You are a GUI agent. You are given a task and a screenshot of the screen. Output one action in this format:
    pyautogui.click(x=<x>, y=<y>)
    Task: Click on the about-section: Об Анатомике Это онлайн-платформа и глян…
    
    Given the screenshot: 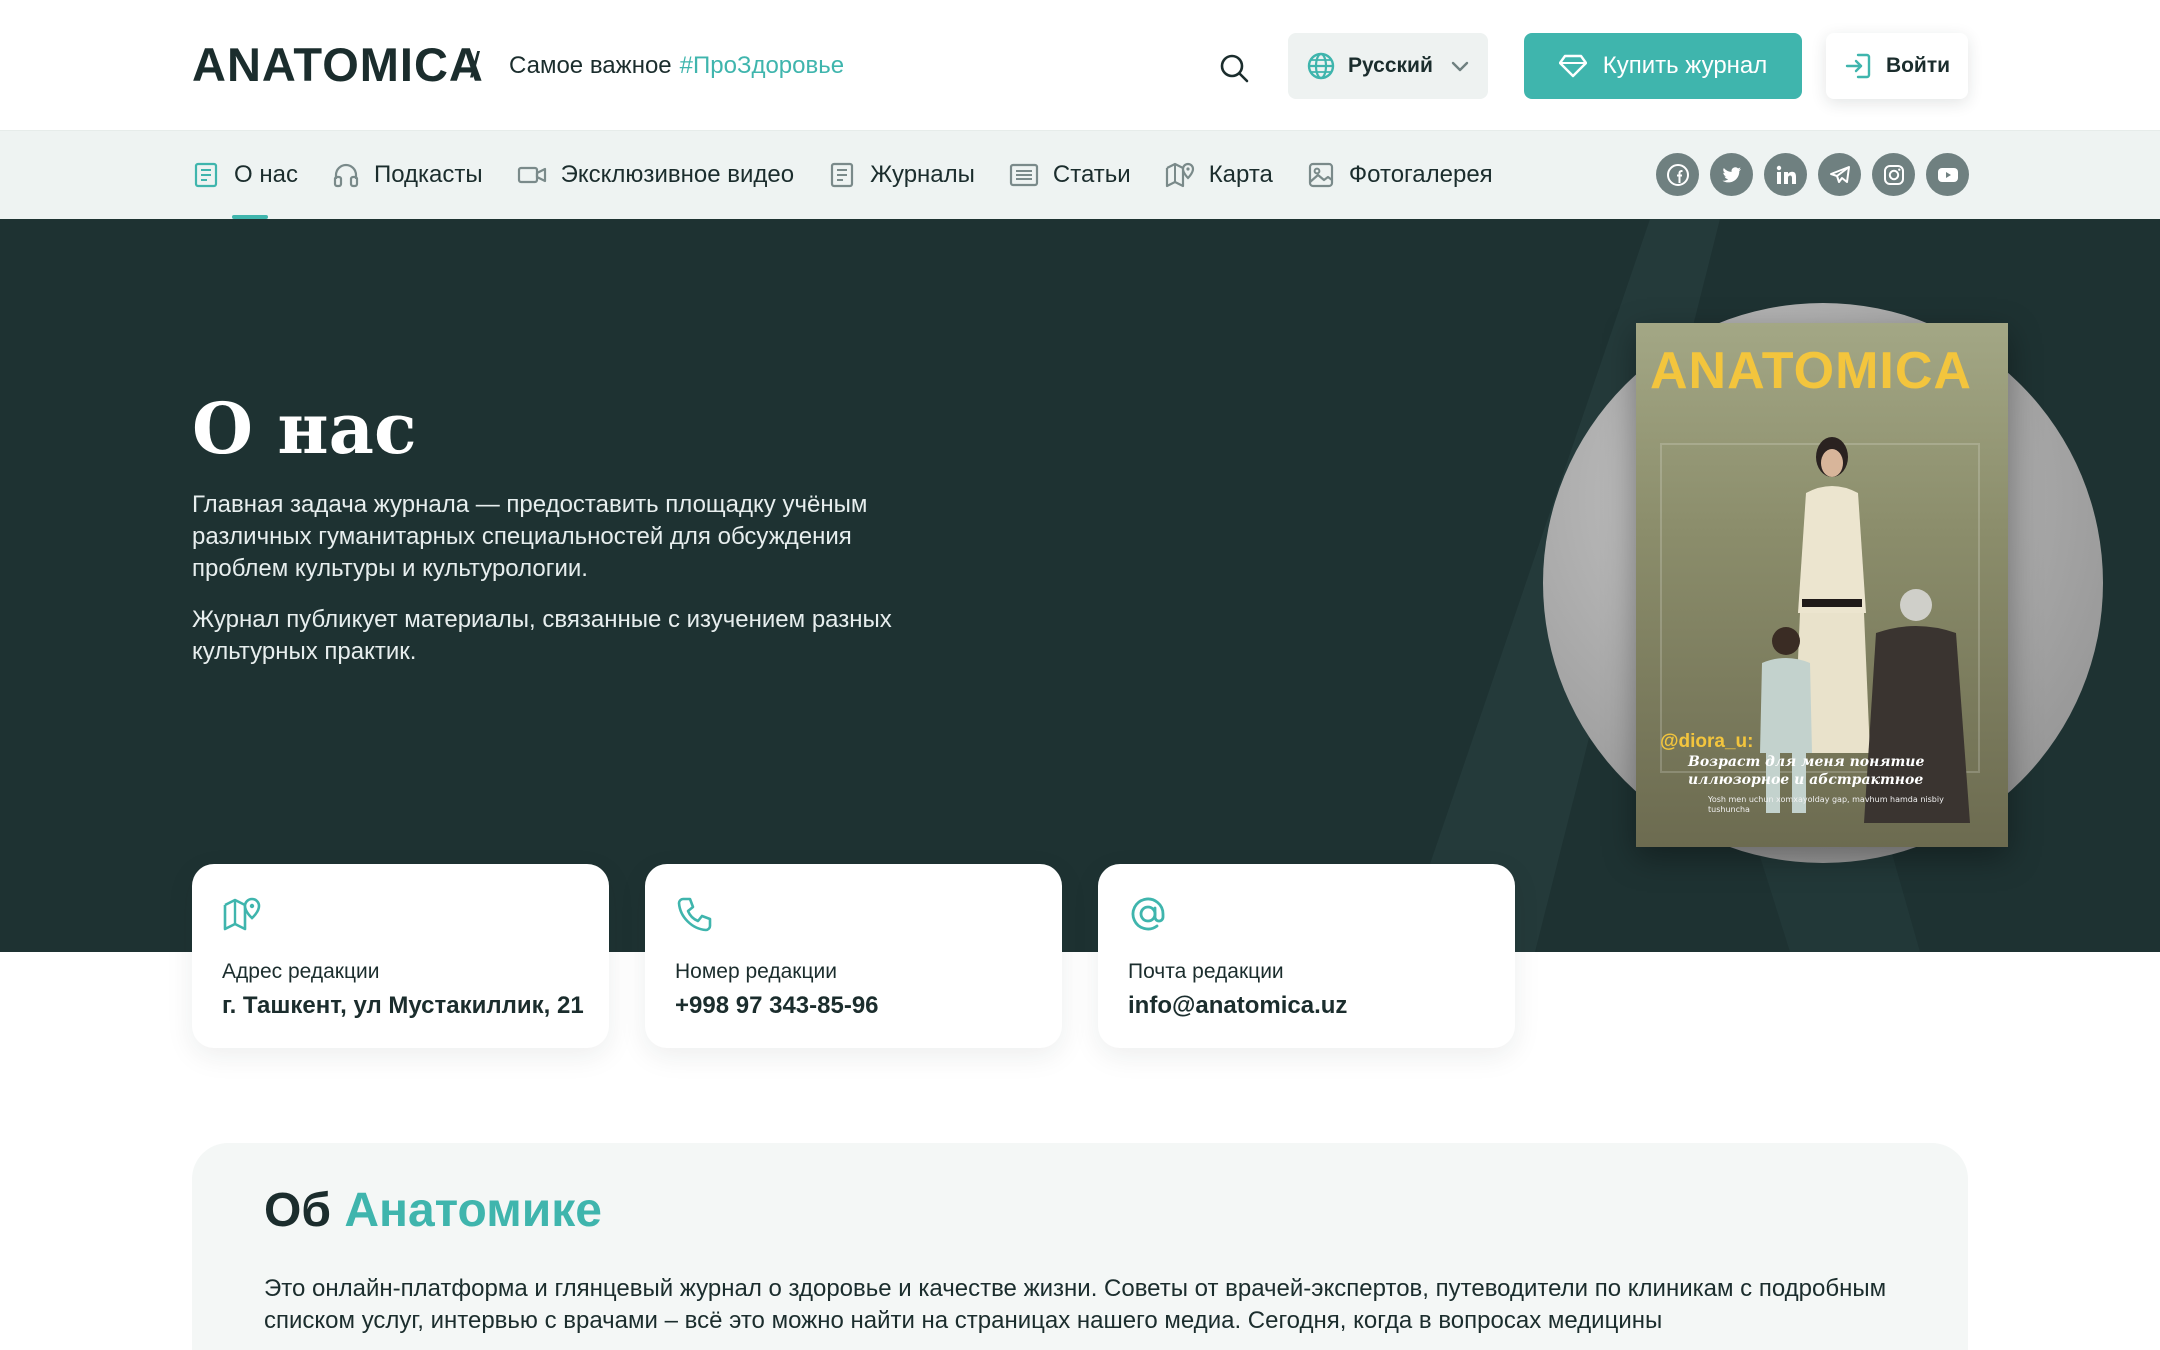 What is the action you would take?
    pyautogui.click(x=1080, y=1246)
    